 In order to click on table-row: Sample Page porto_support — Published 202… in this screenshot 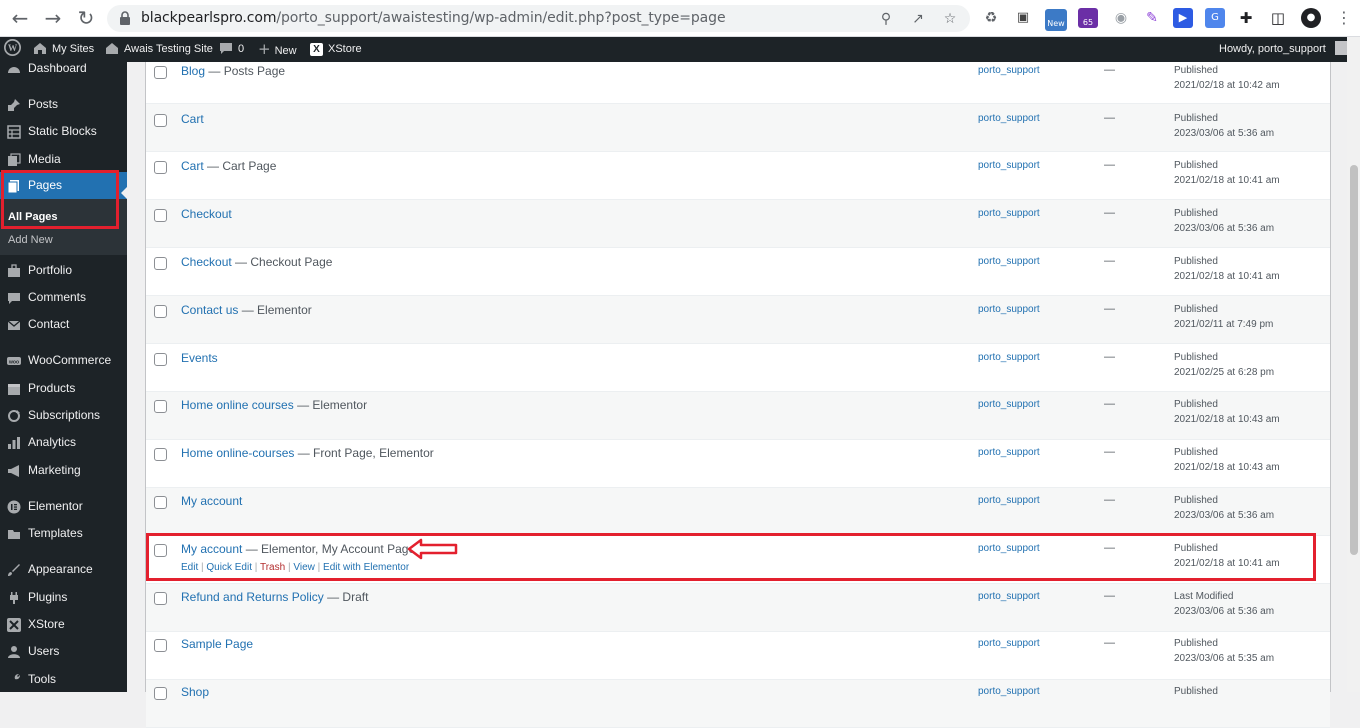, I will do `click(738, 656)`.